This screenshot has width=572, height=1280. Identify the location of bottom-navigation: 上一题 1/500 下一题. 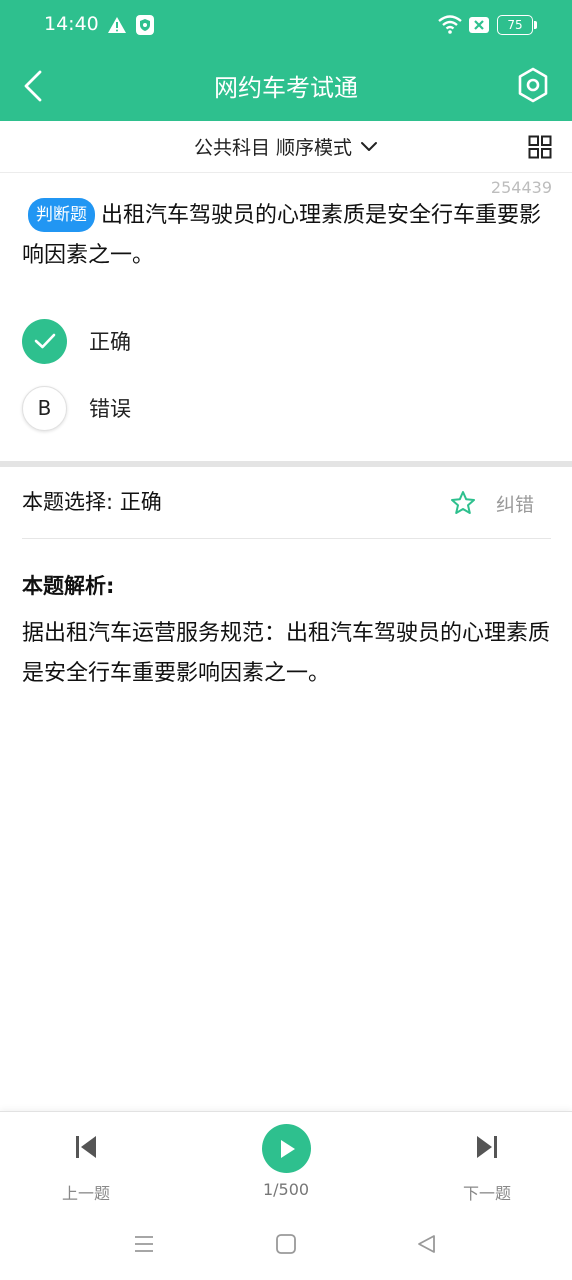
(286, 1161).